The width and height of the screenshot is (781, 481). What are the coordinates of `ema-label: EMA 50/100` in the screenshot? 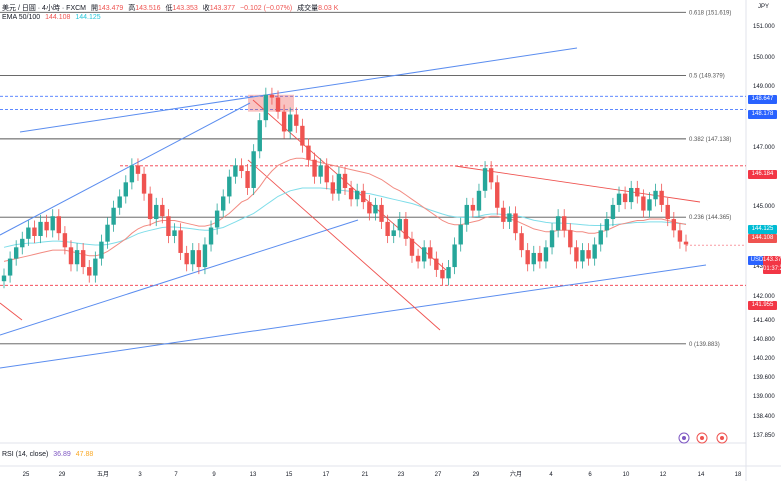 It's located at (21, 17).